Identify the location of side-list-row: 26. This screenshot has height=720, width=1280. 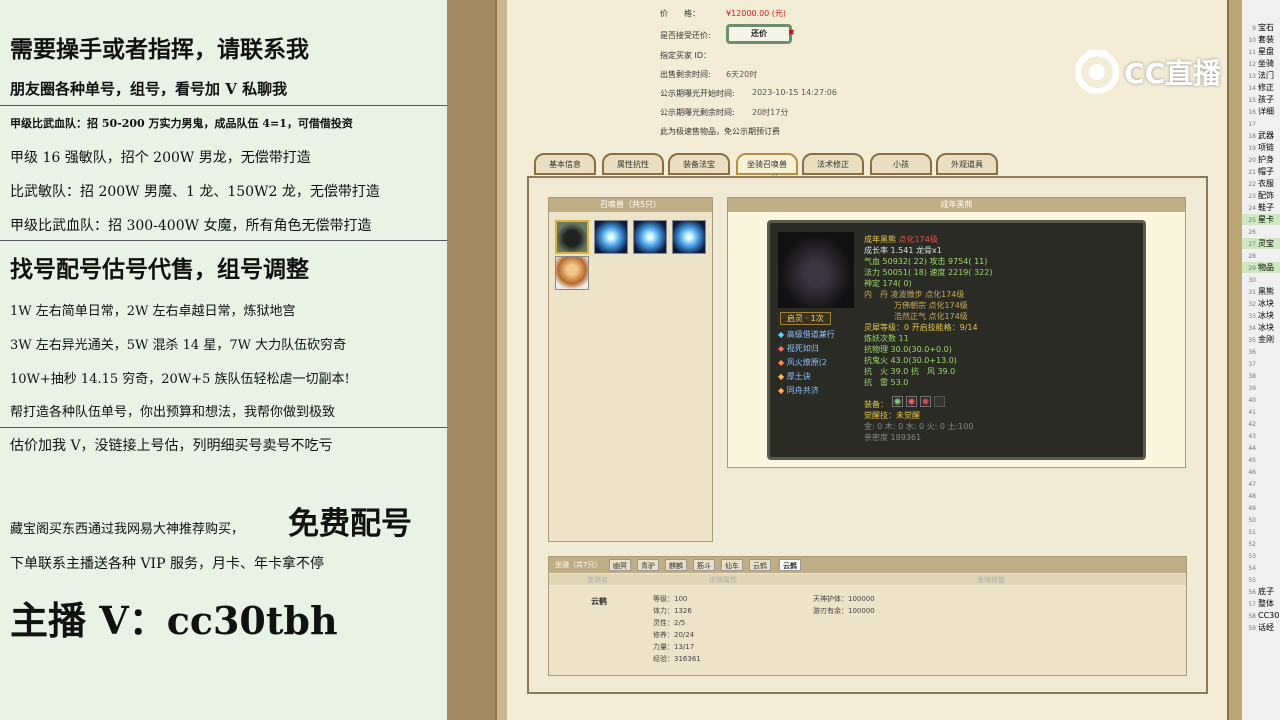
(1261, 231).